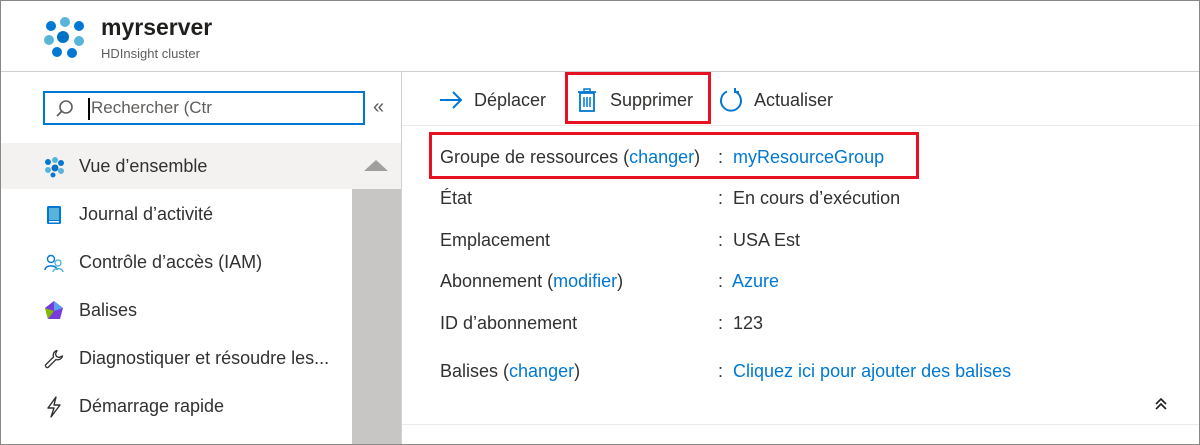 The image size is (1200, 445). I want to click on refresh-icon, so click(731, 100).